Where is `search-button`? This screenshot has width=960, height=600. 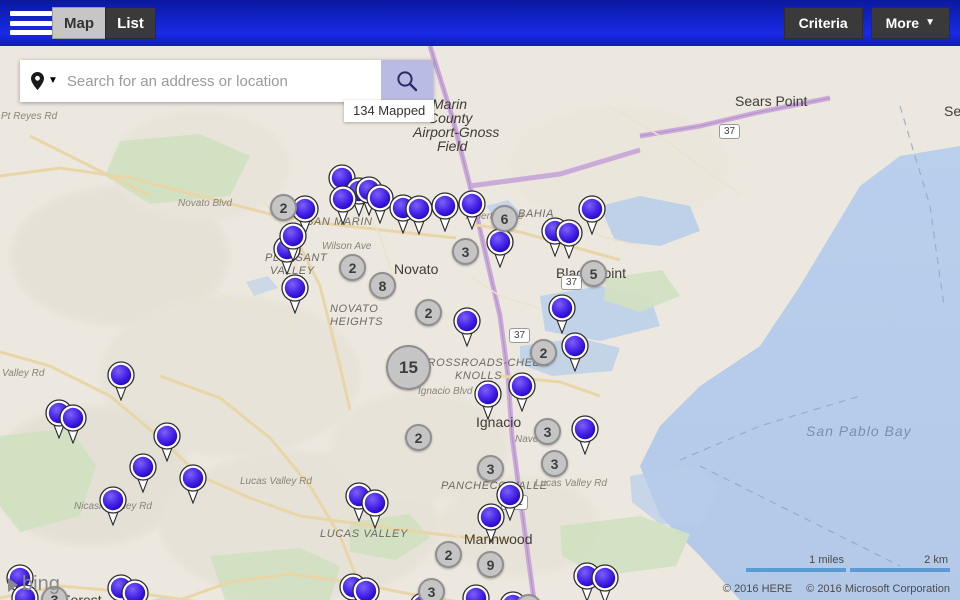 search-button is located at coordinates (407, 81).